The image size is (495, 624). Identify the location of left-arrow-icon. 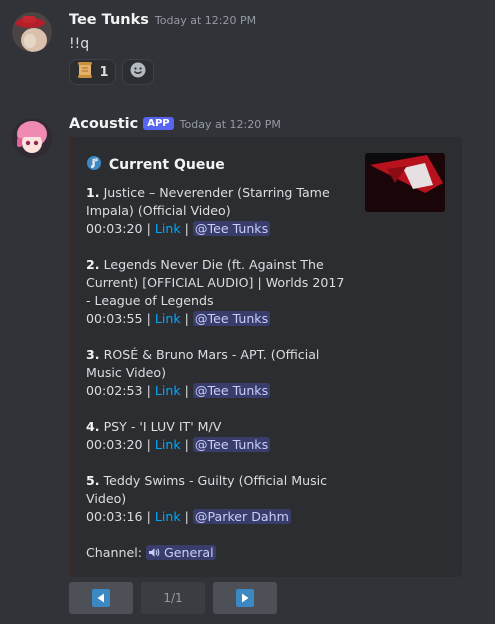
(101, 598).